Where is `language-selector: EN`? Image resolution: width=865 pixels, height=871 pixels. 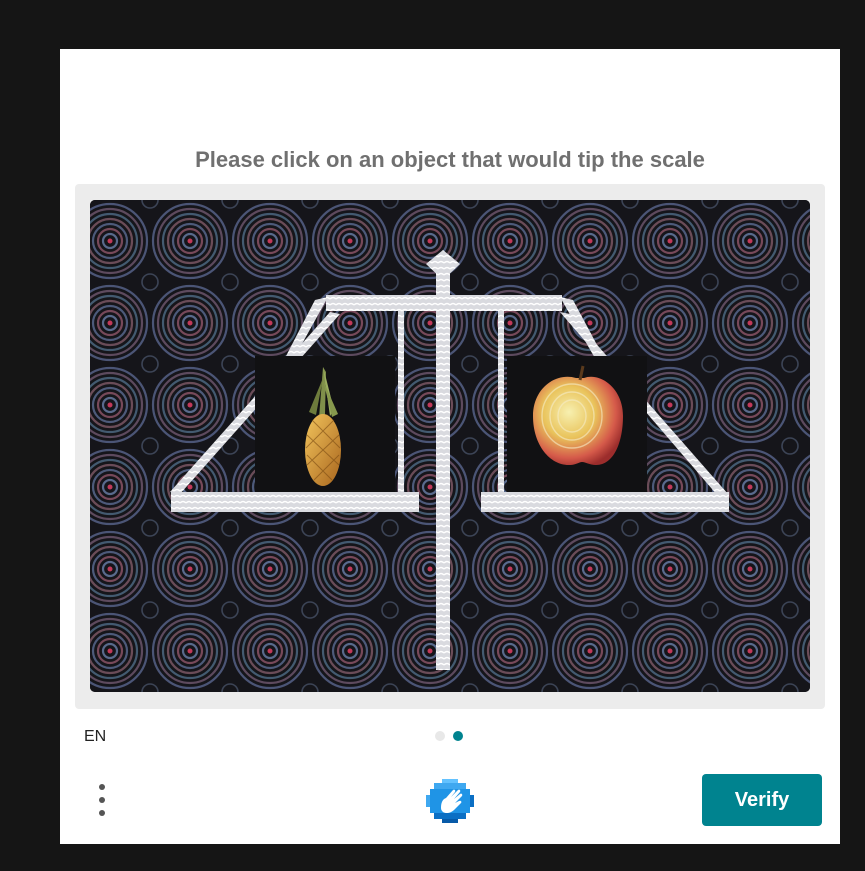
language-selector: EN is located at coordinates (95, 737).